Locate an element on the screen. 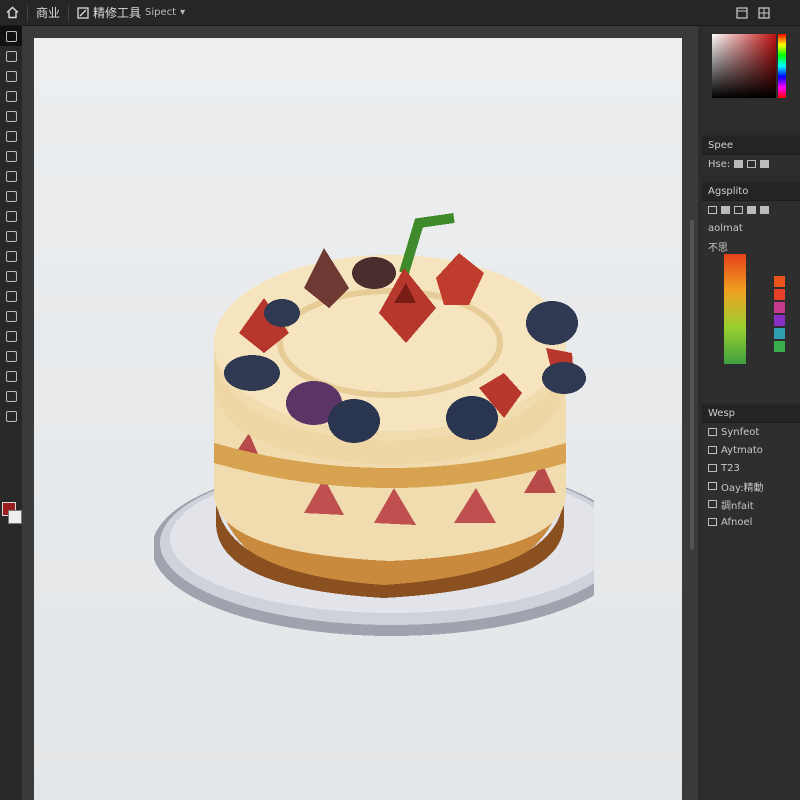 This screenshot has height=800, width=800. home-button is located at coordinates (12, 13).